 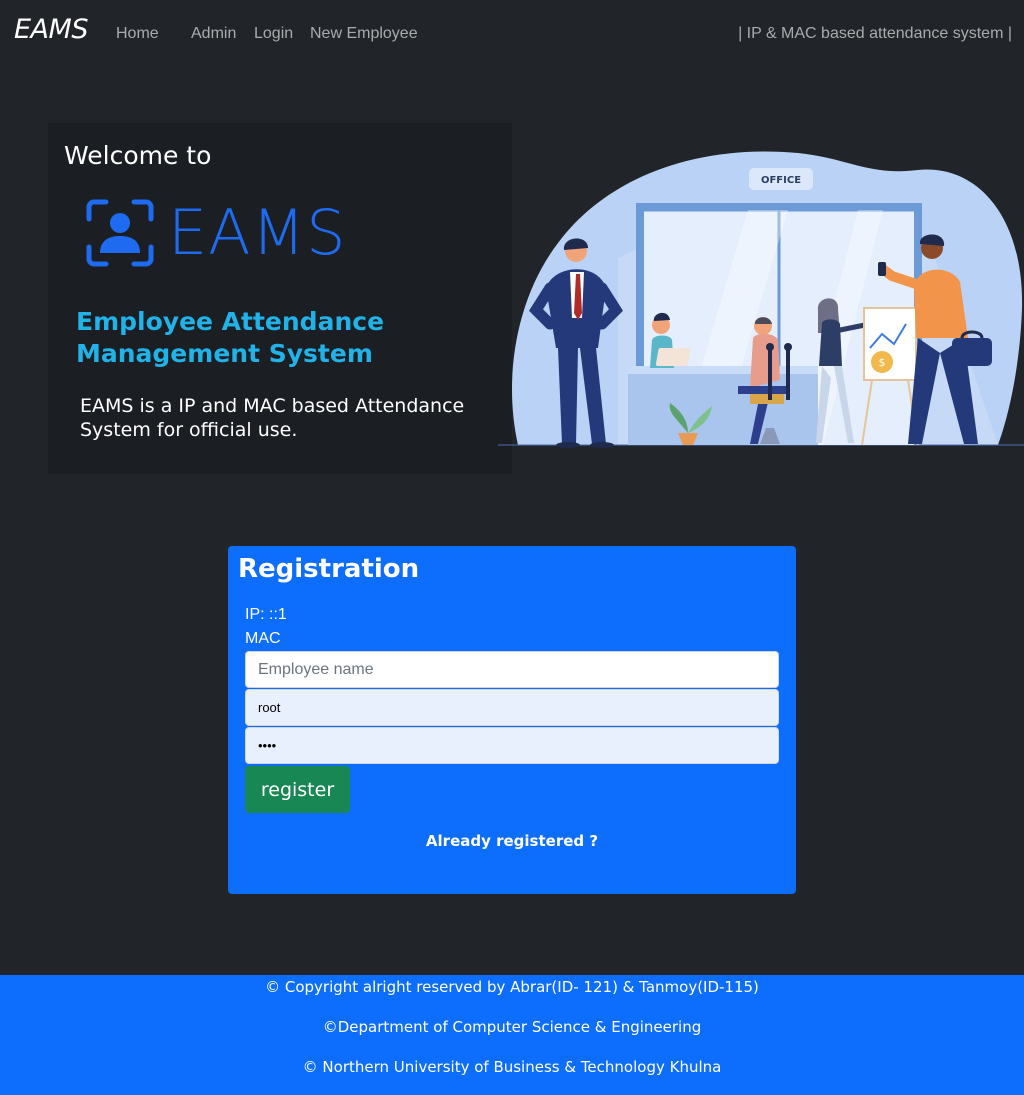 I want to click on welcome-title: Welcome to, so click(x=138, y=155).